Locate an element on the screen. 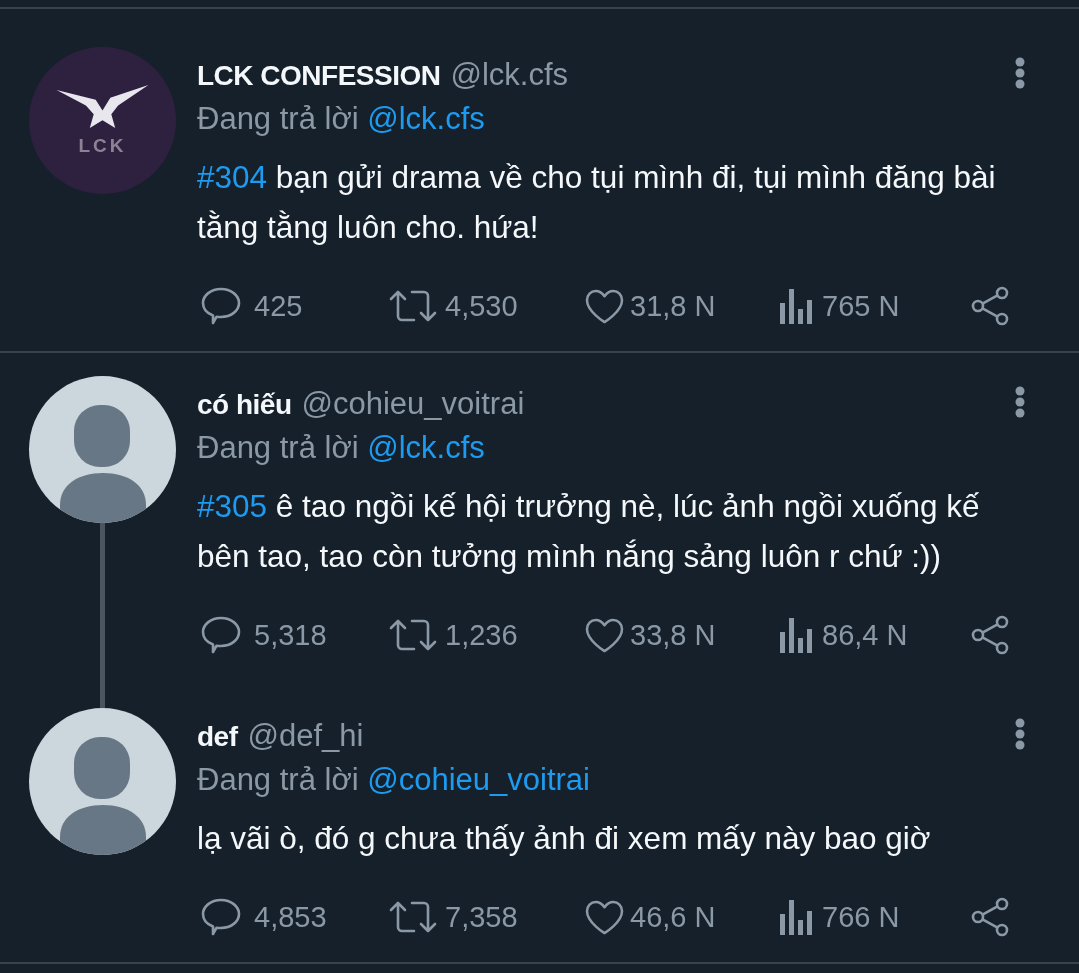 This screenshot has width=1079, height=973. retweet-button: 4,530 is located at coordinates (453, 306).